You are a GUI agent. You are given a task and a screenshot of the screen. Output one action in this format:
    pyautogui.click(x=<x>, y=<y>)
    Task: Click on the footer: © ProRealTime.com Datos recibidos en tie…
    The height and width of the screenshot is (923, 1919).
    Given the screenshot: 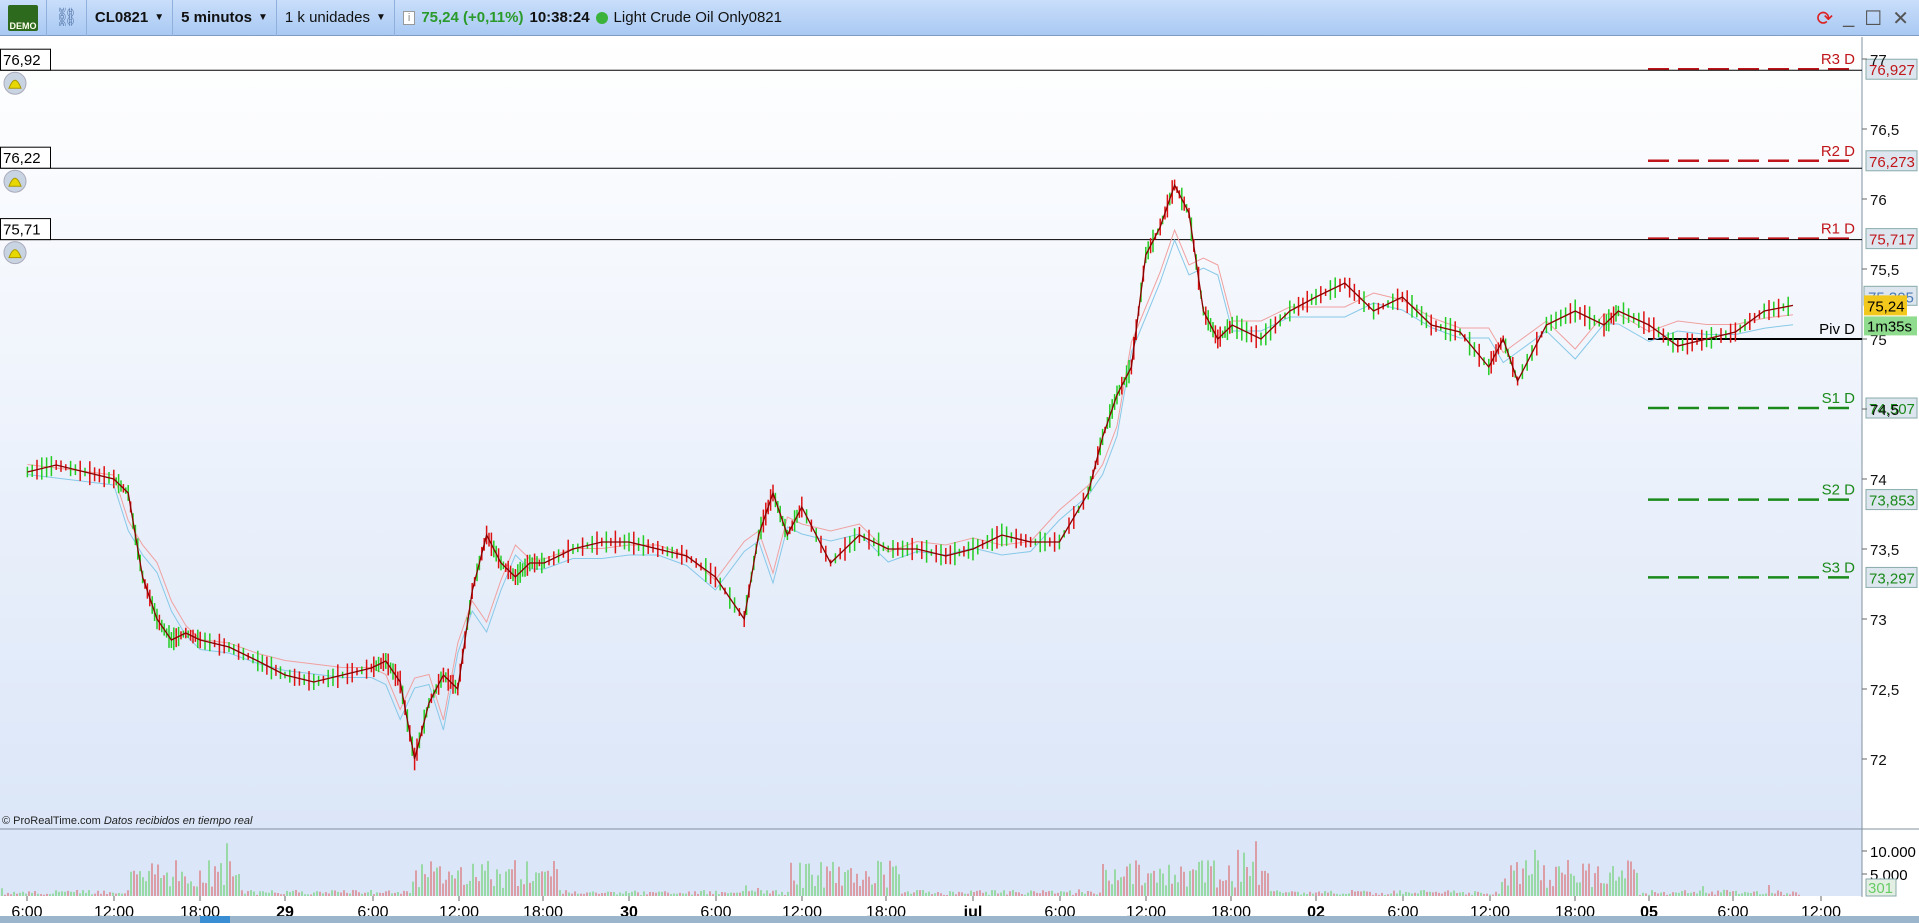 What is the action you would take?
    pyautogui.click(x=127, y=821)
    